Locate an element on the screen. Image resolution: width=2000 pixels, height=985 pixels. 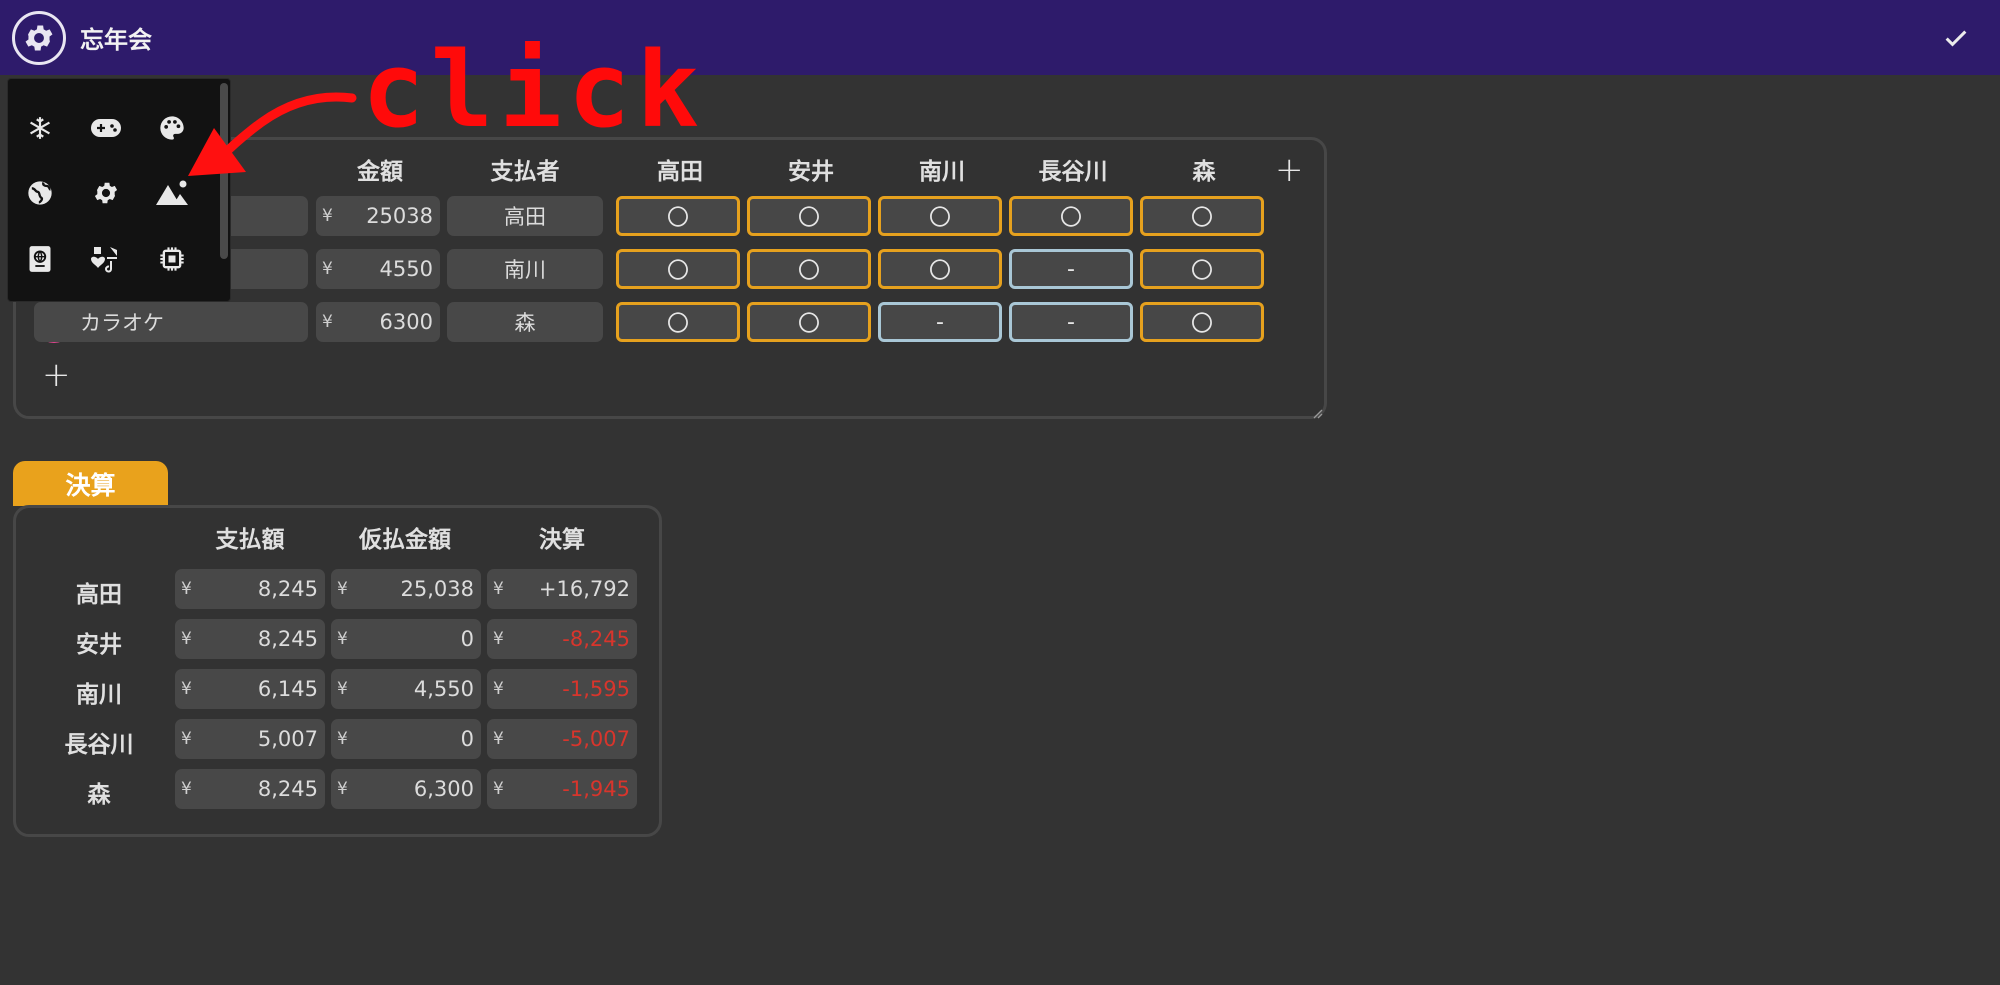
payer-select: 南川 is located at coordinates (525, 269).